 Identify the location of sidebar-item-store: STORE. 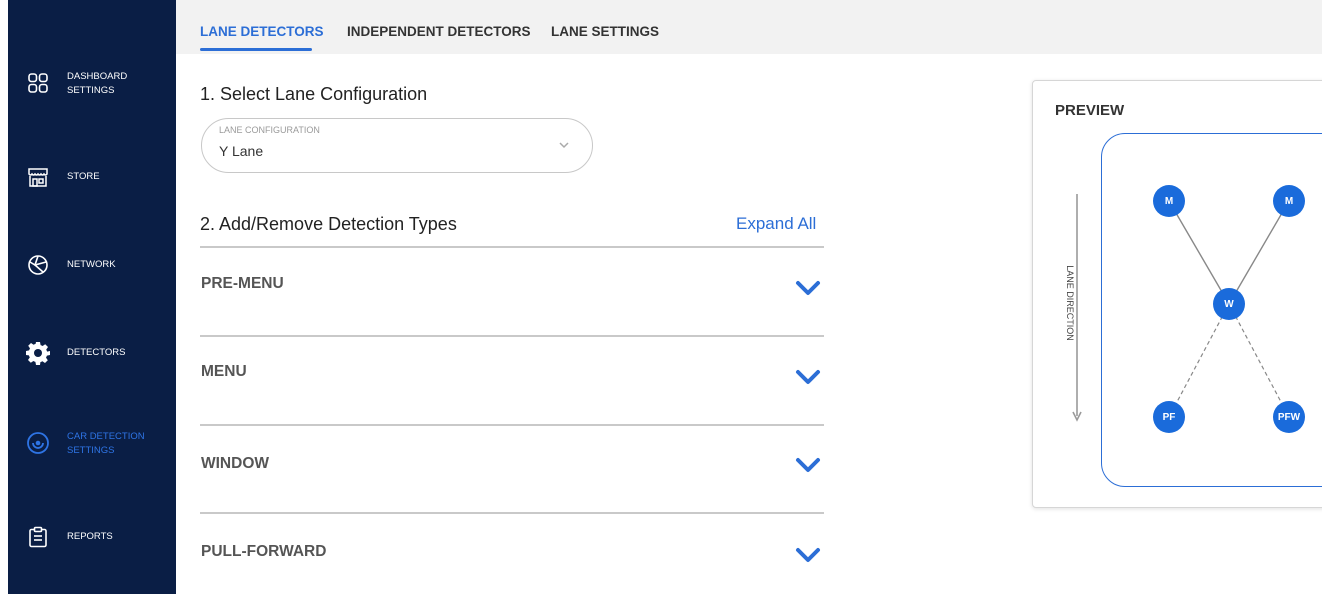
(92, 177).